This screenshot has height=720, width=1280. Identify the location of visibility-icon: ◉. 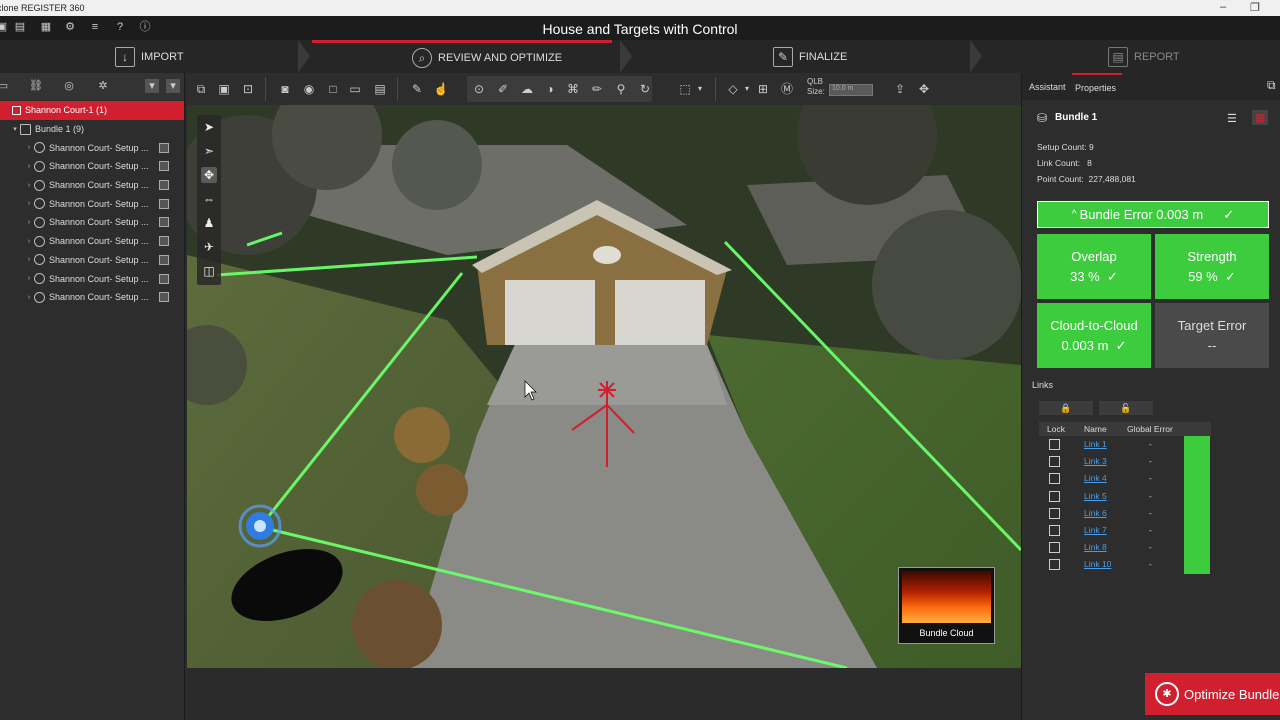
(309, 89).